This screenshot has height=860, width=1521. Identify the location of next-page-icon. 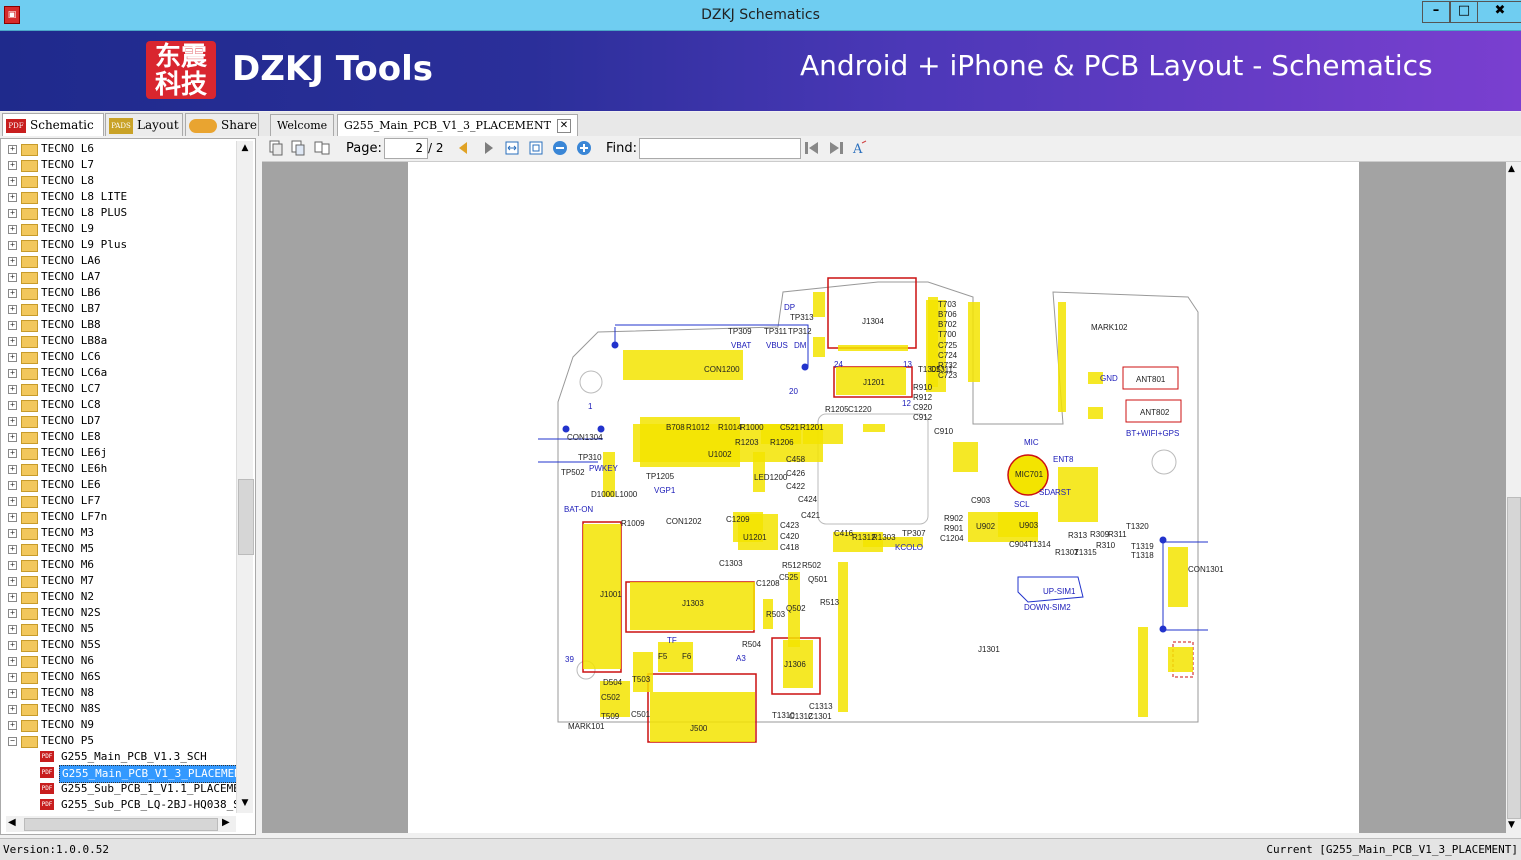
(489, 148).